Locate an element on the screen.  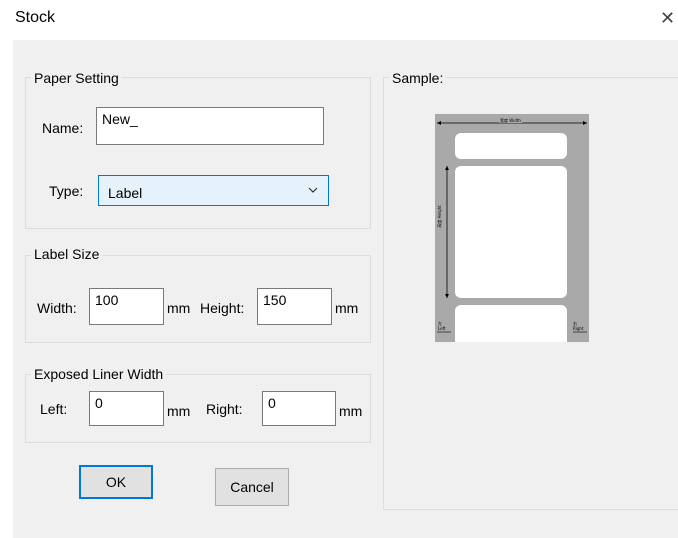
right-label: Right: is located at coordinates (224, 409).